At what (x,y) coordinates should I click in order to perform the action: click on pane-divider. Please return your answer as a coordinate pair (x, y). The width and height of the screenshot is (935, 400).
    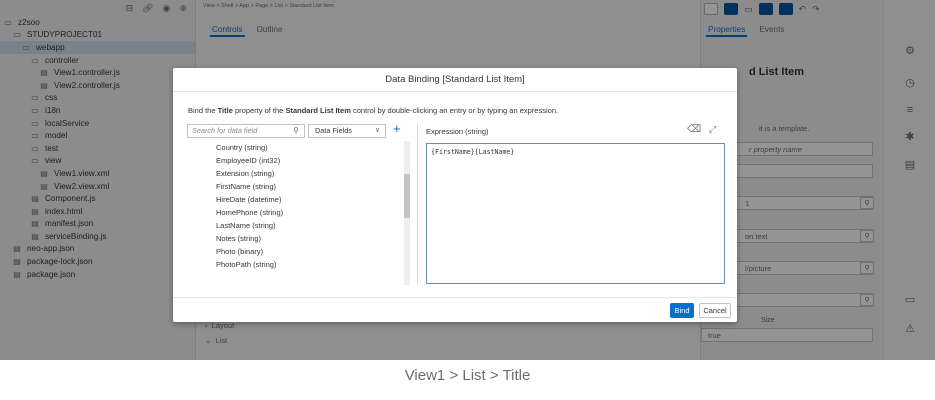
    Looking at the image, I should click on (417, 204).